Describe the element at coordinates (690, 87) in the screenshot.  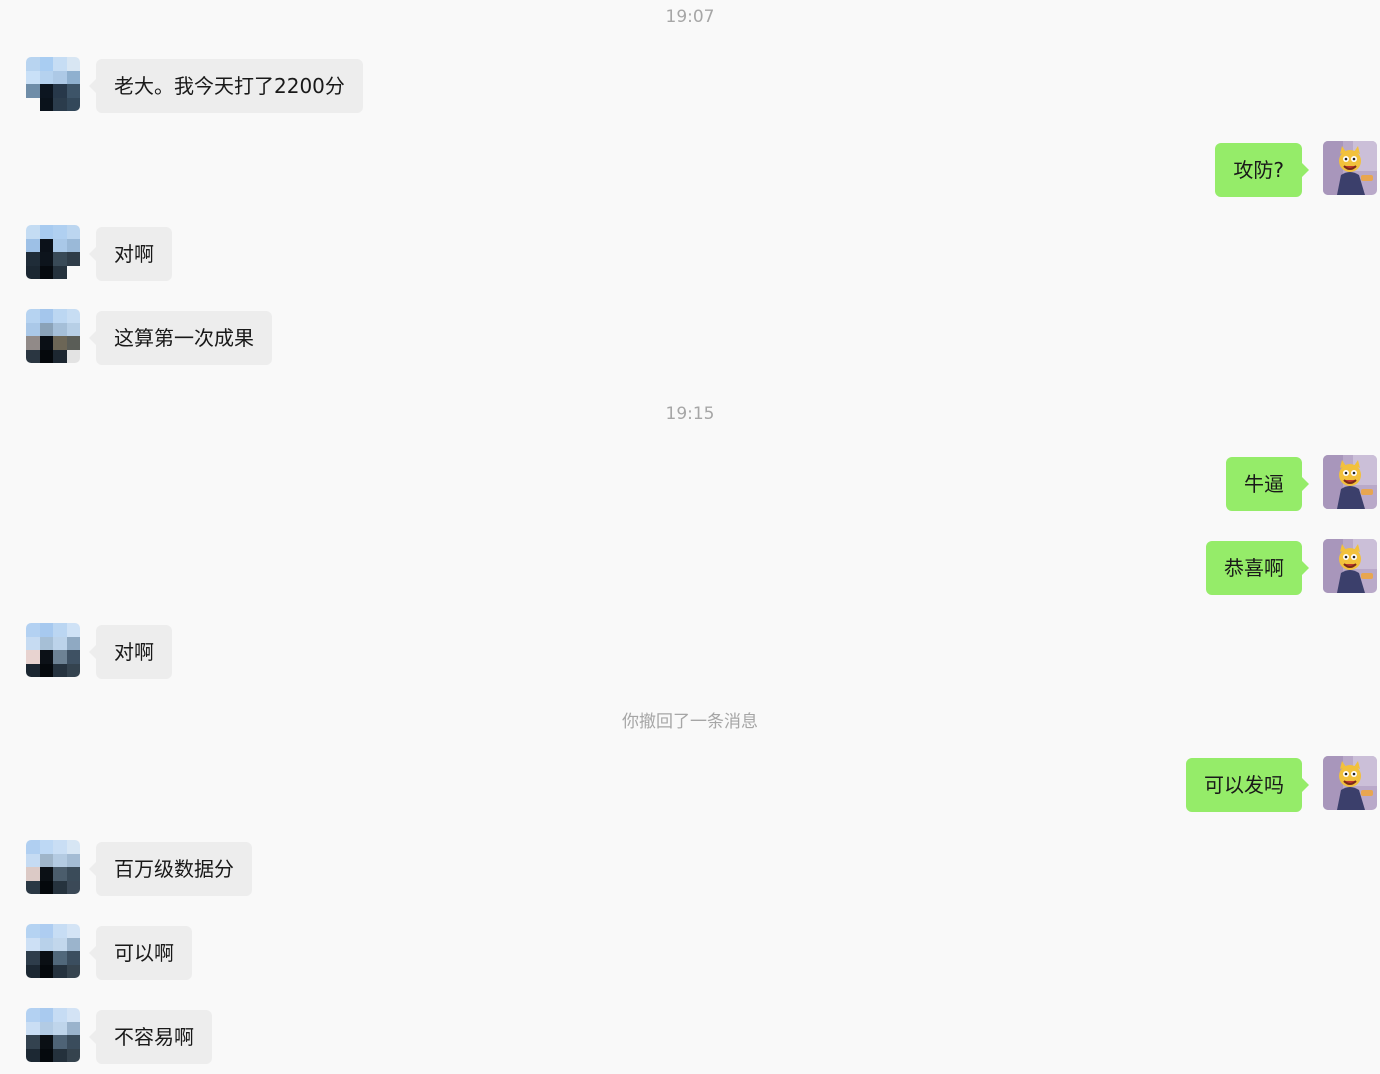
I see `message-row-incoming: 老大。我今天打了2200分` at that location.